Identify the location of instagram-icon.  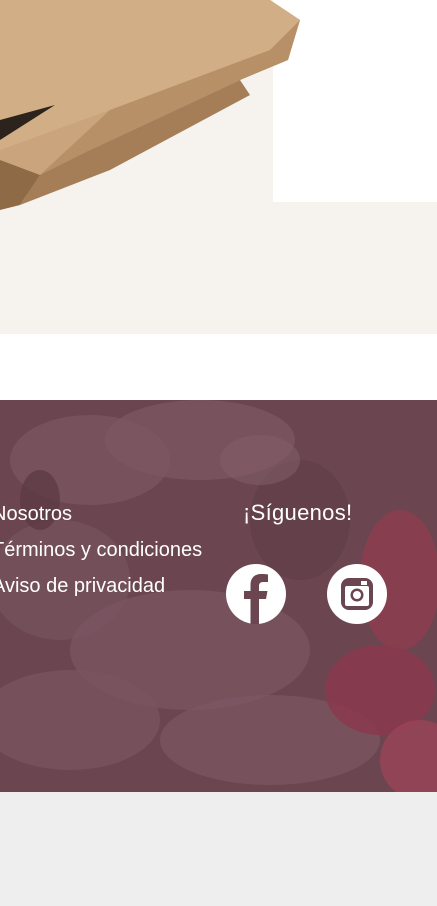
(357, 594).